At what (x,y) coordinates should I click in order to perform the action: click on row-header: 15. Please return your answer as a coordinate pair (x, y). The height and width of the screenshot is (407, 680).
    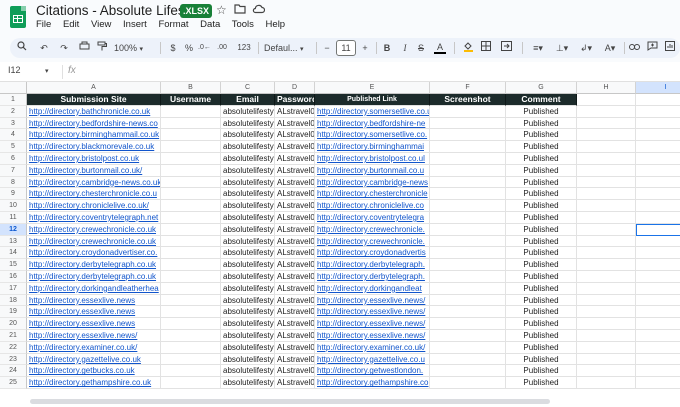
    Looking at the image, I should click on (13, 265).